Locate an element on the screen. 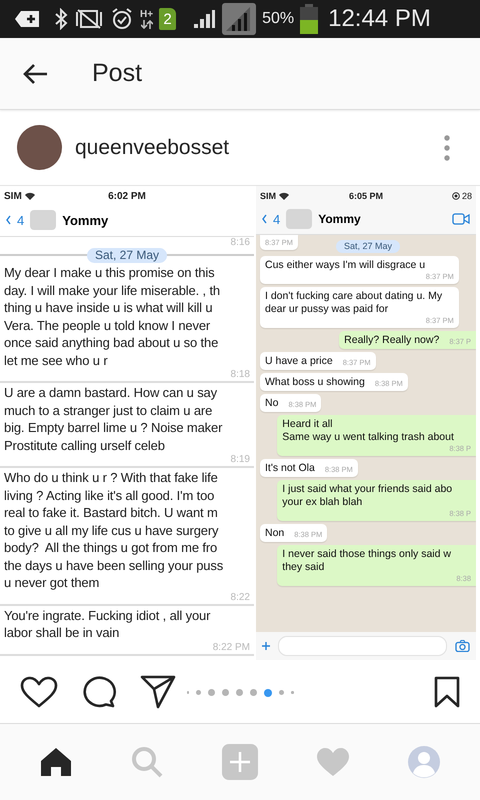 The image size is (480, 800). battery-icon is located at coordinates (309, 19).